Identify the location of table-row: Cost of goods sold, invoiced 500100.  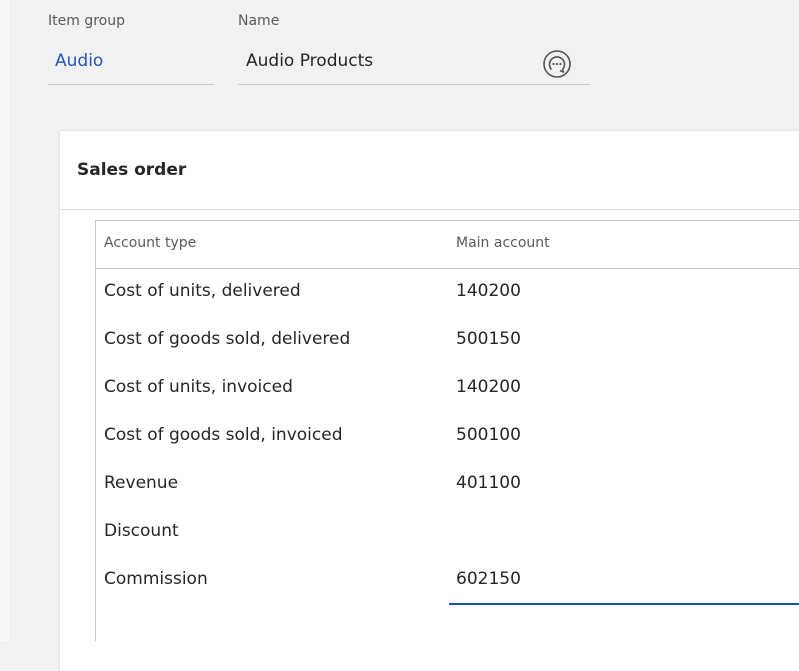
(447, 436).